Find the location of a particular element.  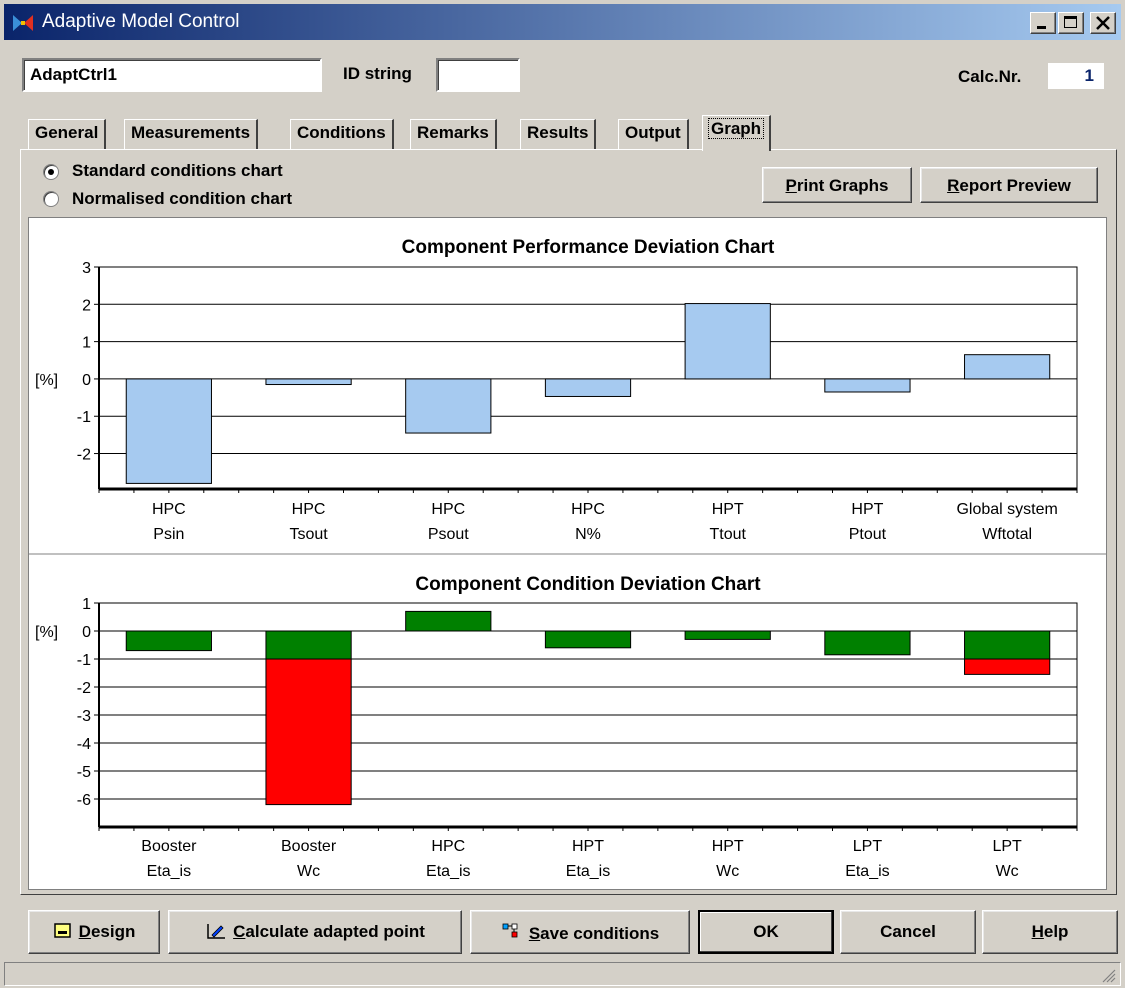

status-bar is located at coordinates (562, 974).